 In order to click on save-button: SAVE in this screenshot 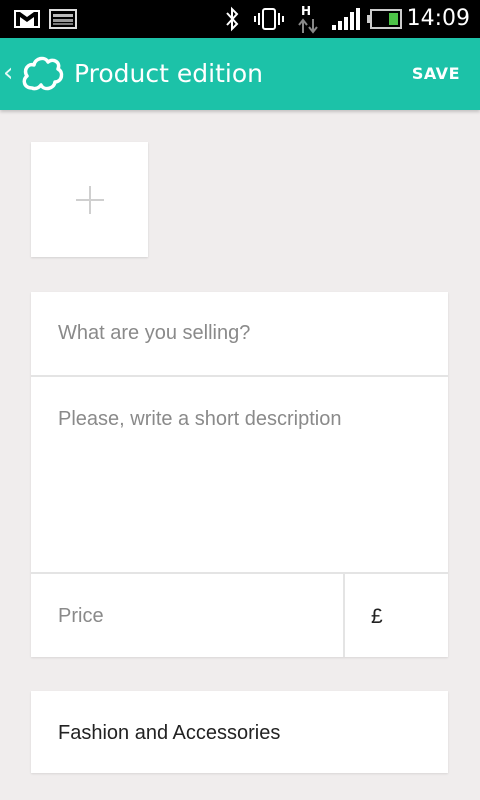, I will do `click(436, 74)`.